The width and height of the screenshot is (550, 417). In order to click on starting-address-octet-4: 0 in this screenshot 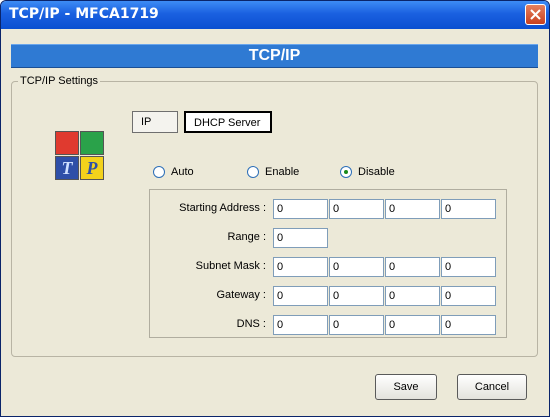, I will do `click(468, 209)`.